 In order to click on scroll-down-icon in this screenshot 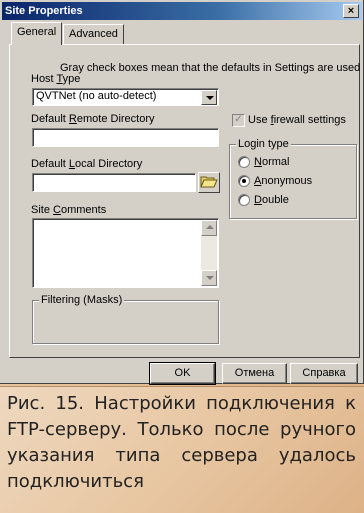, I will do `click(210, 278)`.